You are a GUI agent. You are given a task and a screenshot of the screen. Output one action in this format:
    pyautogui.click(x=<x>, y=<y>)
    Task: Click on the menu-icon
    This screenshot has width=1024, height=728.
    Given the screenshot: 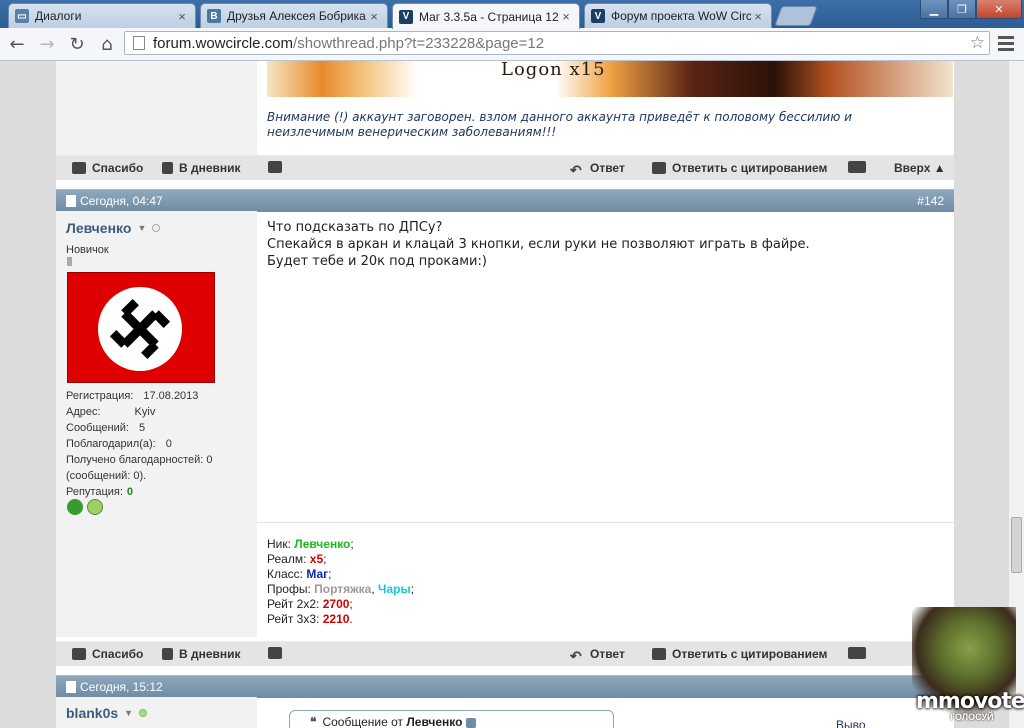 What is the action you would take?
    pyautogui.click(x=1006, y=43)
    